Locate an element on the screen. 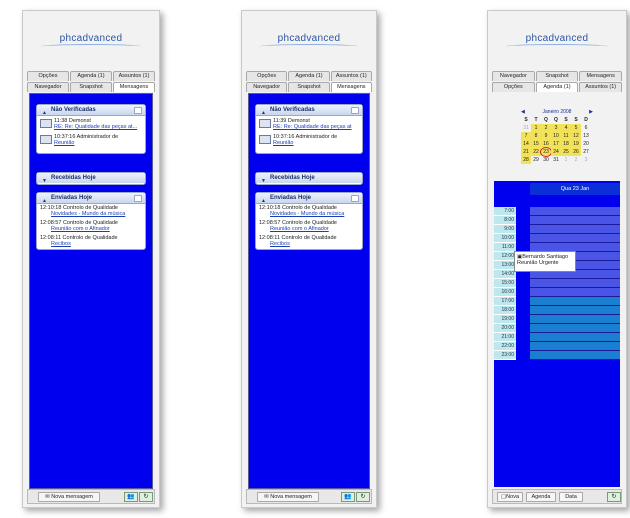  calendar-day: 16 is located at coordinates (546, 144).